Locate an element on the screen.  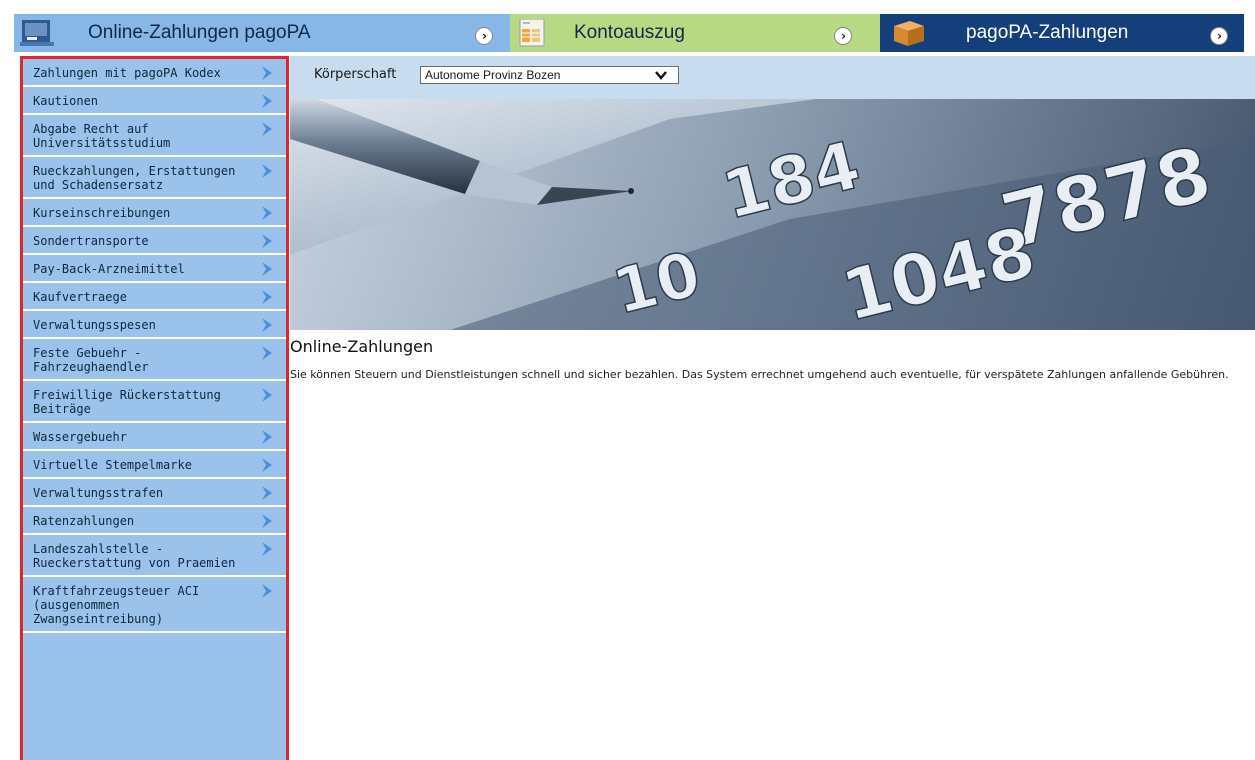
sidebar-item-virtuelle-stempelmarke: Virtuelle Stempelmarke is located at coordinates (154, 465).